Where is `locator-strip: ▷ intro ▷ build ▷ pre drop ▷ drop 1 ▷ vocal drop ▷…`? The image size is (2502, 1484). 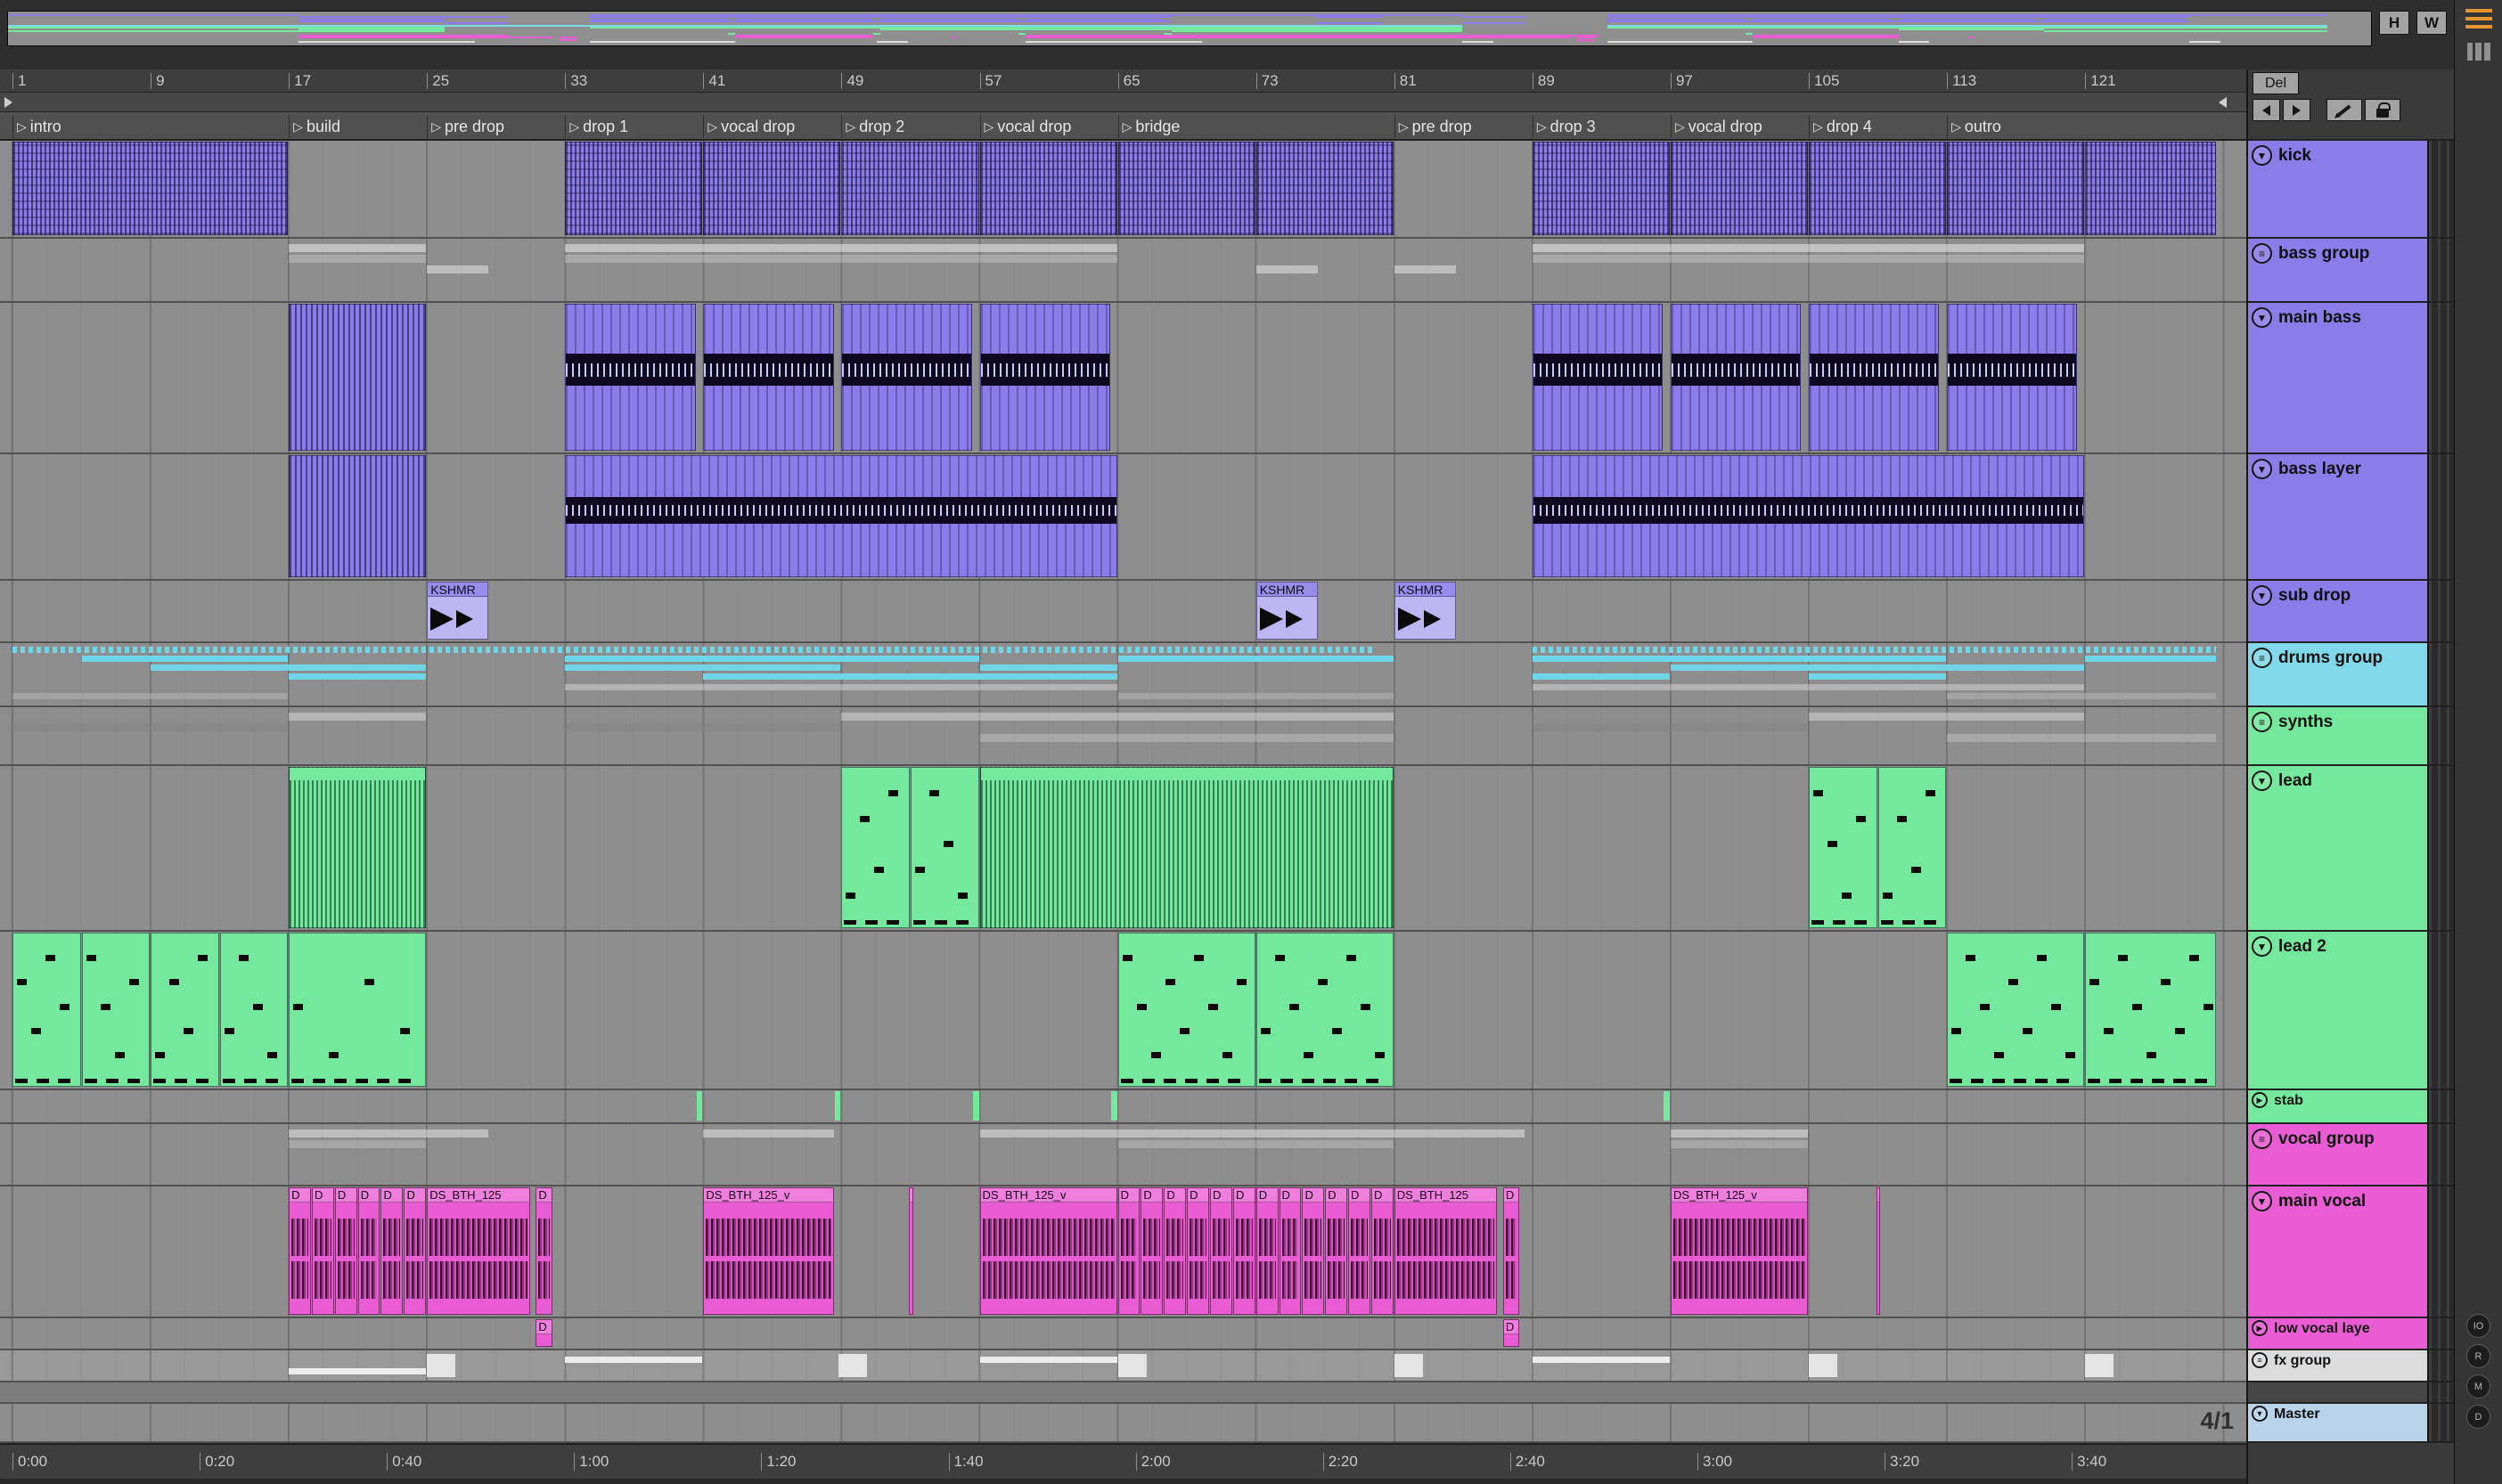 locator-strip: ▷ intro ▷ build ▷ pre drop ▷ drop 1 ▷ vocal drop ▷… is located at coordinates (1123, 127).